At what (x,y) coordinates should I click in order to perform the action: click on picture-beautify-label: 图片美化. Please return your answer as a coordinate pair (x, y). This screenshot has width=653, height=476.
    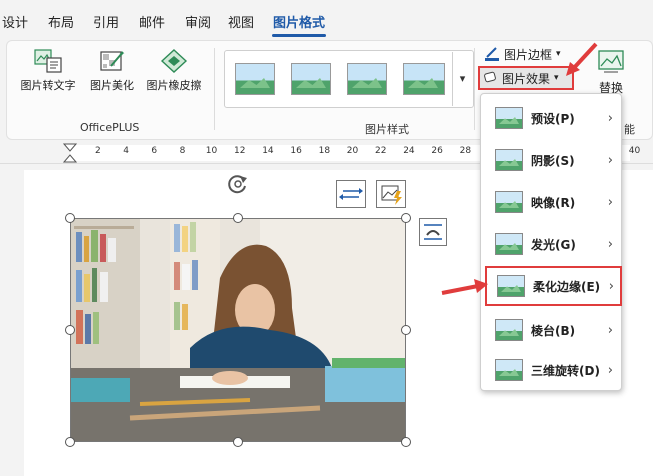
    Looking at the image, I should click on (112, 85).